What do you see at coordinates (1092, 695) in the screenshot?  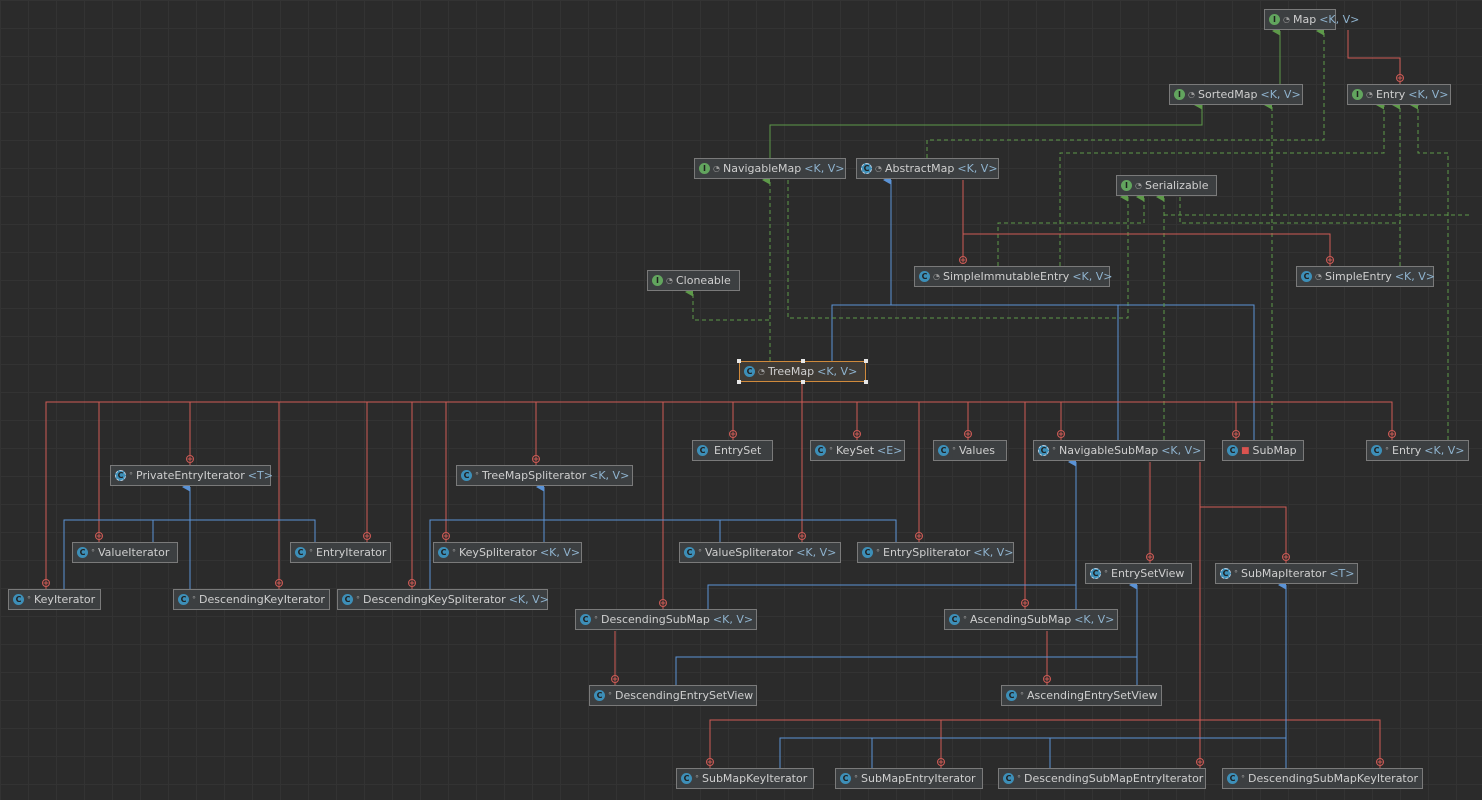 I see `node-name: AscendingEntrySetView` at bounding box center [1092, 695].